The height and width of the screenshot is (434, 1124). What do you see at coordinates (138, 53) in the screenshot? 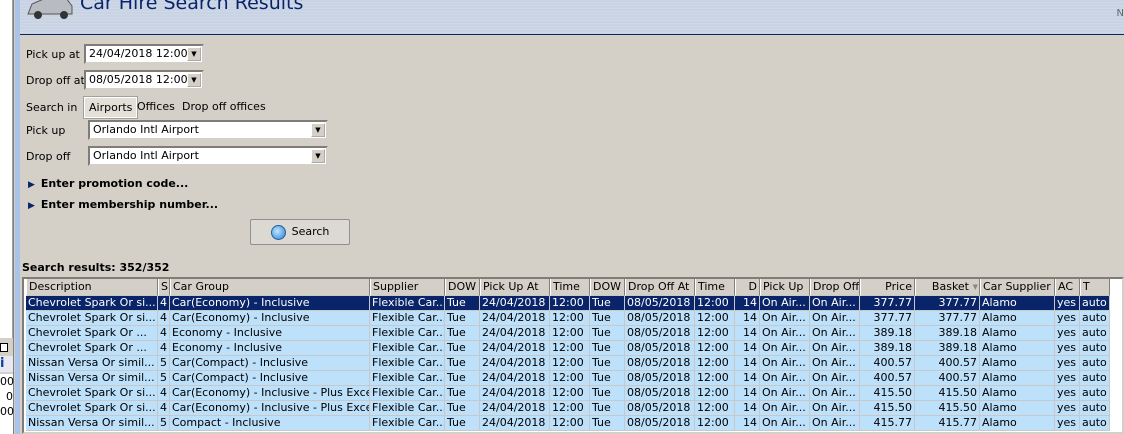
I see `pickup-datetime-value: 24/04/2018 12:00` at bounding box center [138, 53].